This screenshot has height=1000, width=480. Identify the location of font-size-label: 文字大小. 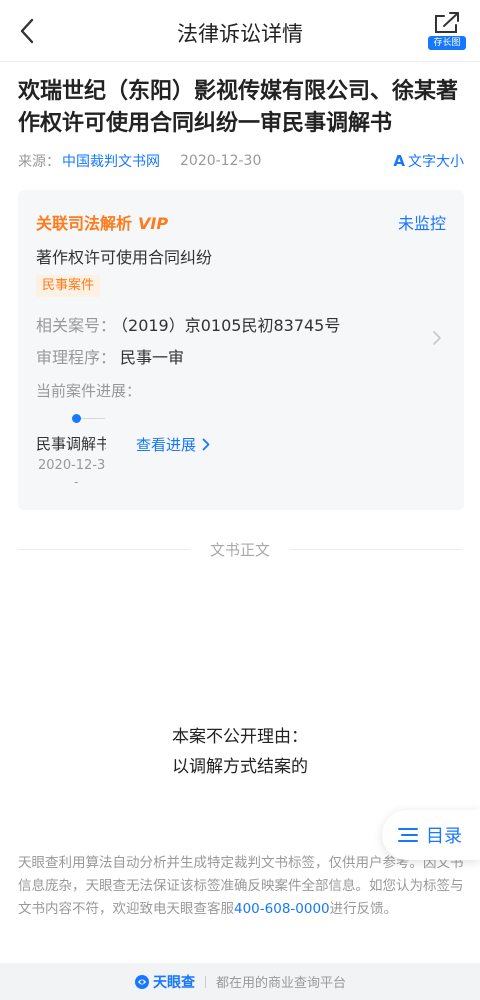
(436, 162).